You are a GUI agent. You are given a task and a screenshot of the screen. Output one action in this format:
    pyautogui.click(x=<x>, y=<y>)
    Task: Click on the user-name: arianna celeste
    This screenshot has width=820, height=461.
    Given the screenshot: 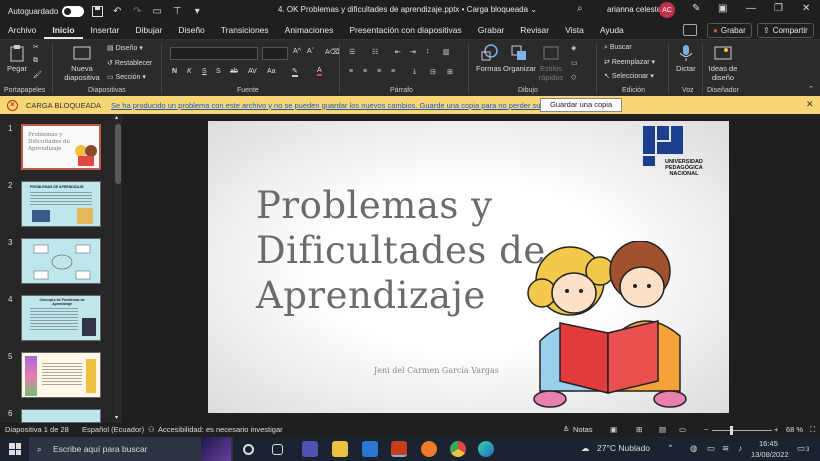 What is the action you would take?
    pyautogui.click(x=634, y=9)
    